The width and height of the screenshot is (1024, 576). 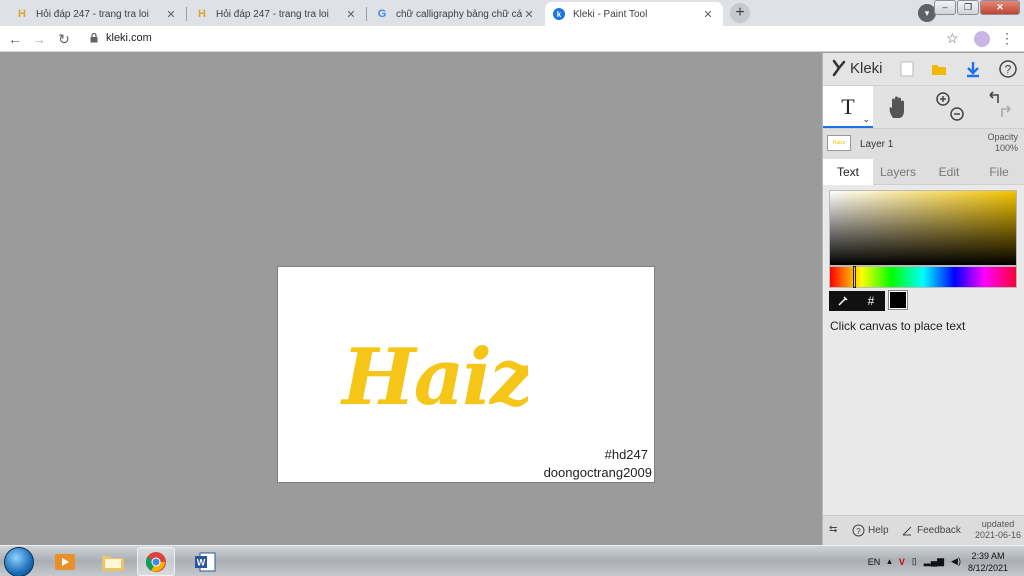 I want to click on layer-name: Layer 1, so click(x=877, y=144).